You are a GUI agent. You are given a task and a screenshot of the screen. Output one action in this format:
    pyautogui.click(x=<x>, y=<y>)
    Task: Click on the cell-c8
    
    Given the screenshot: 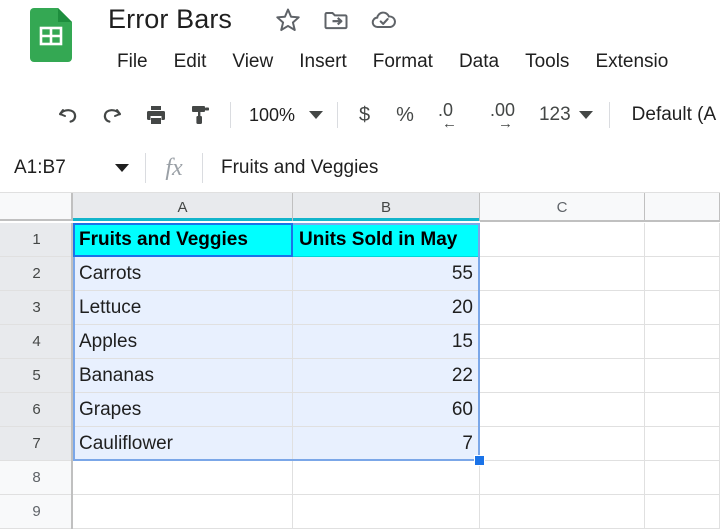 What is the action you would take?
    pyautogui.click(x=562, y=478)
    